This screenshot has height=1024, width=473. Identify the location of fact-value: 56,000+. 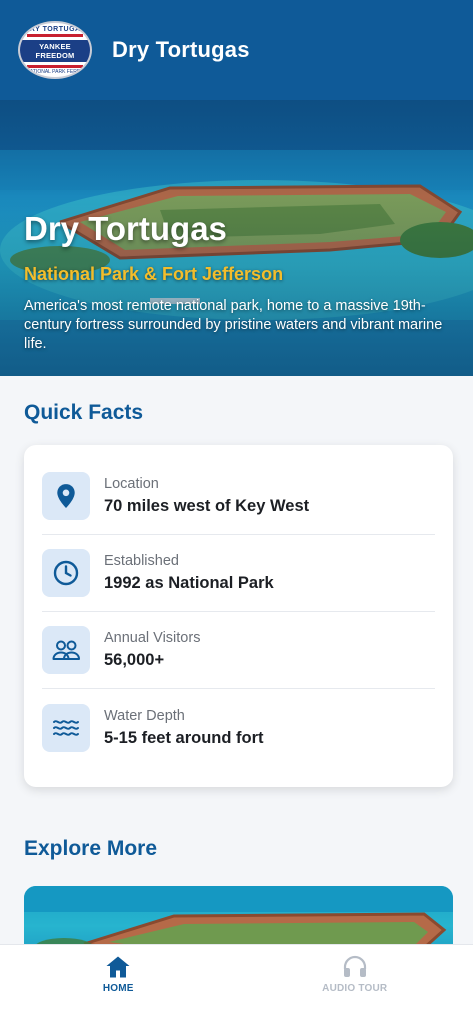
(134, 660).